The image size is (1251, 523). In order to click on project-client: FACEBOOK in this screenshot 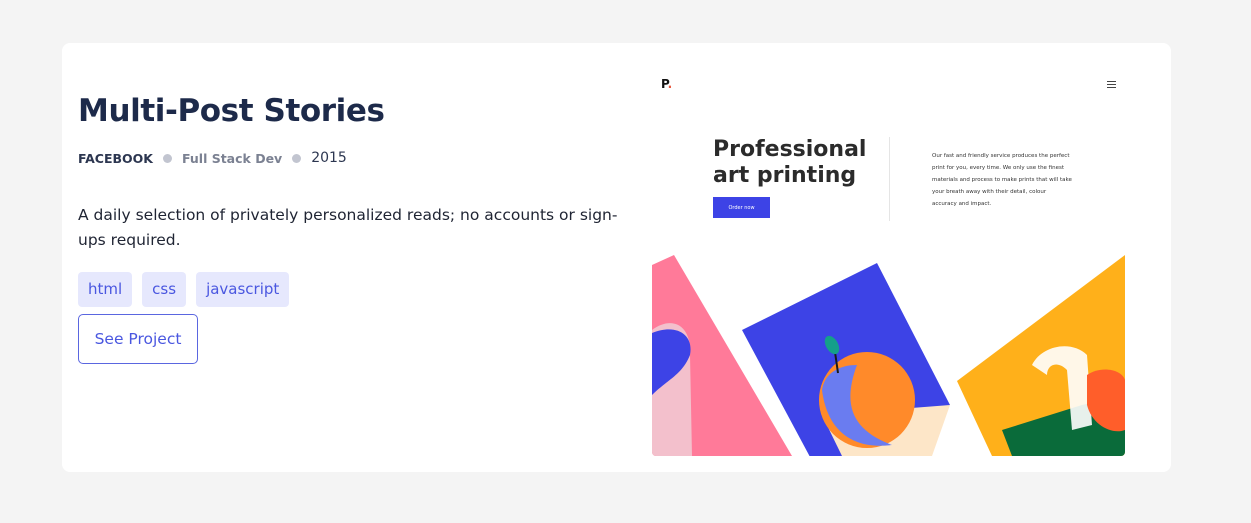, I will do `click(115, 158)`.